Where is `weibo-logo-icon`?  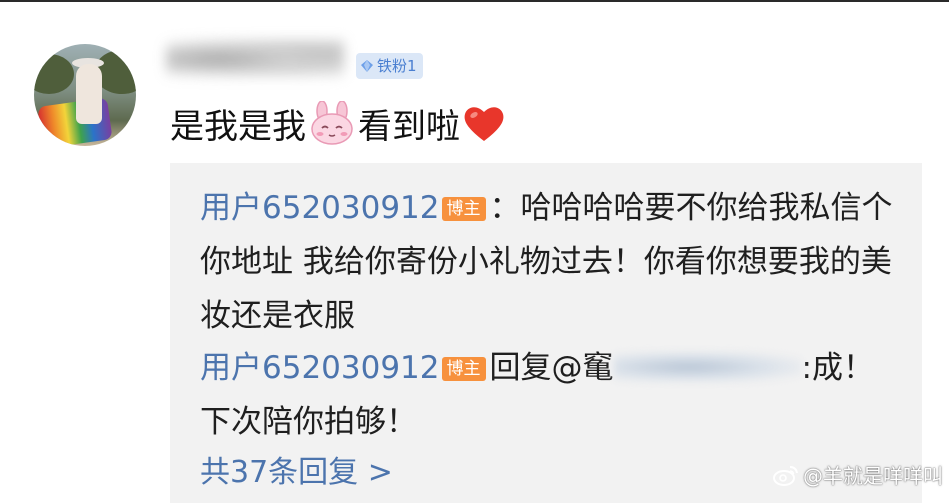
weibo-logo-icon is located at coordinates (785, 475).